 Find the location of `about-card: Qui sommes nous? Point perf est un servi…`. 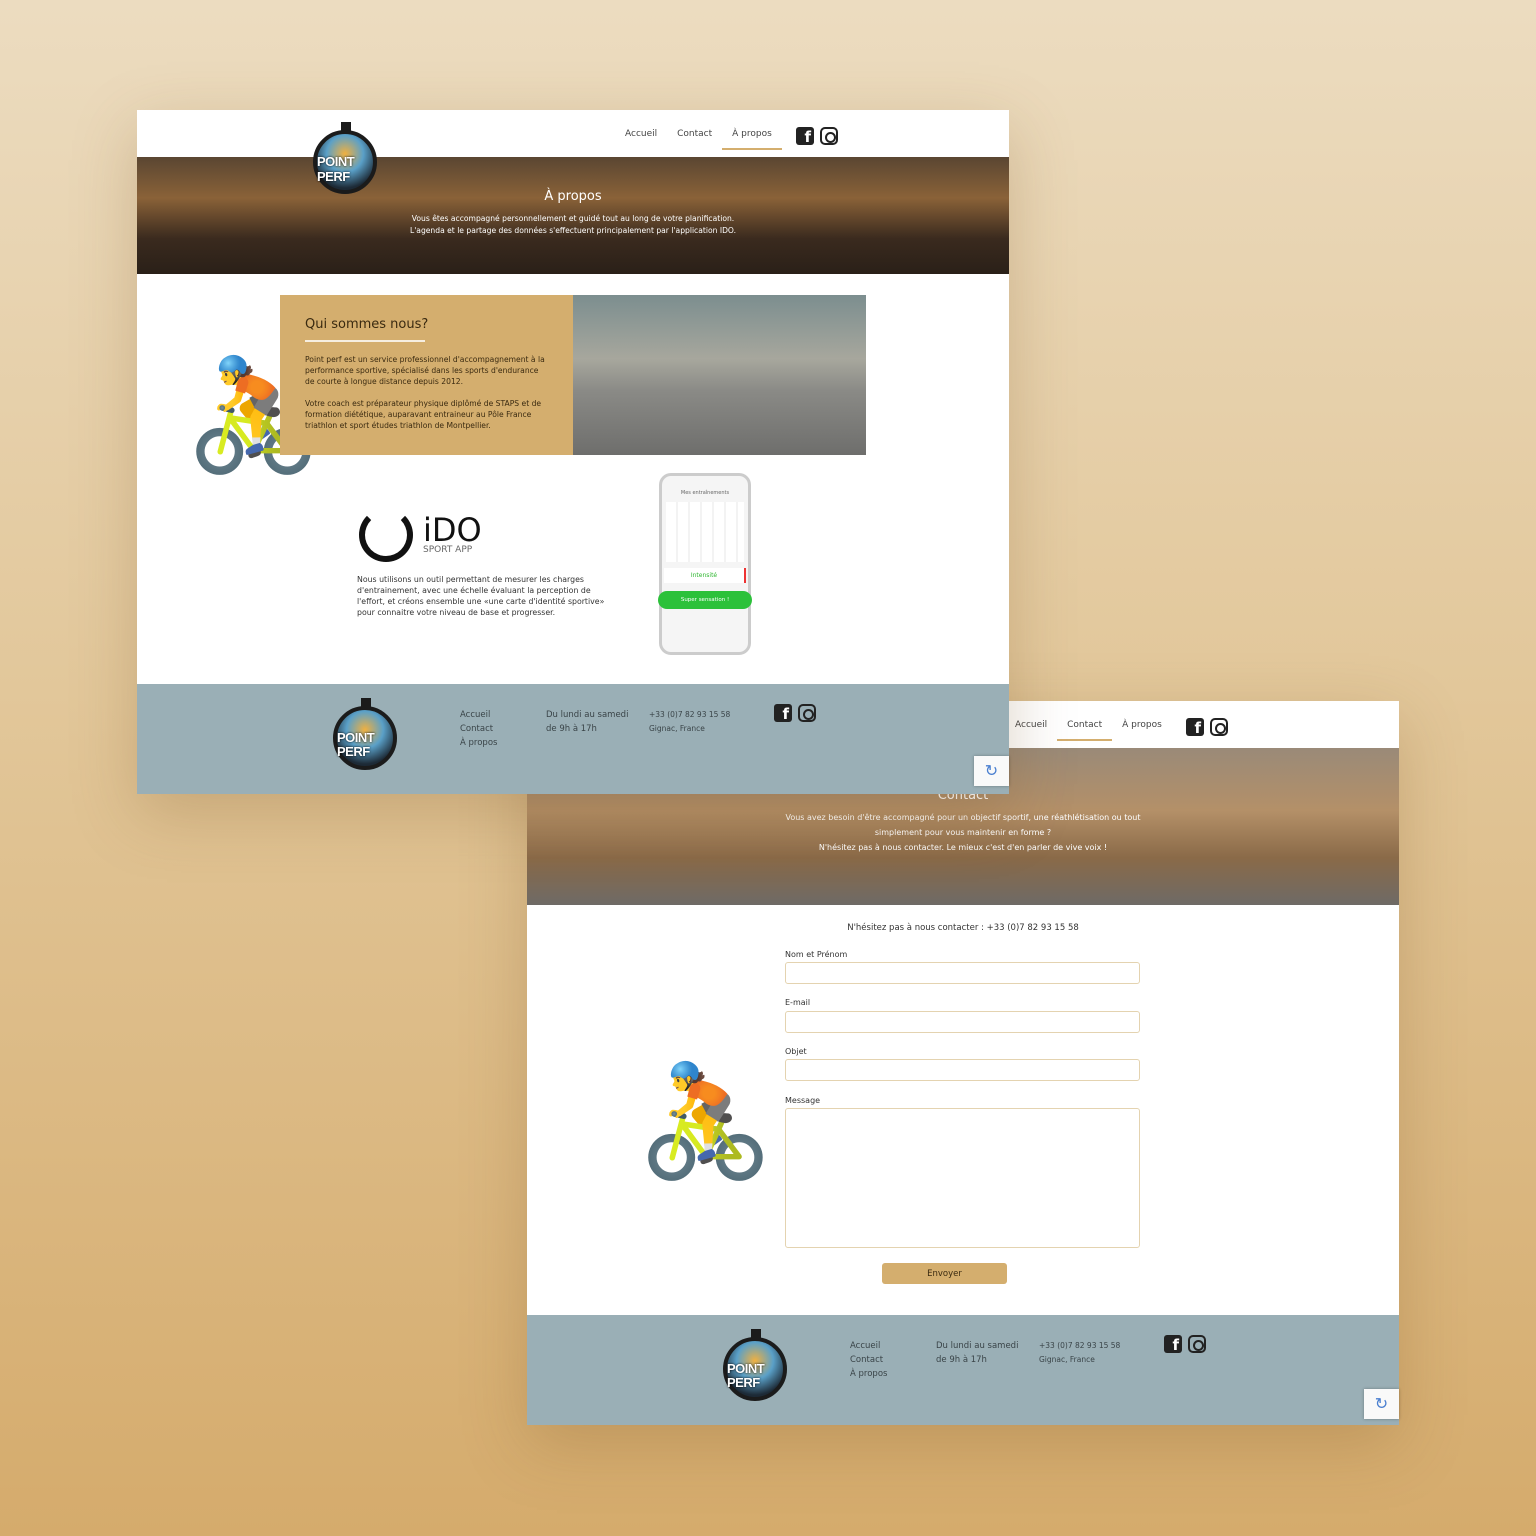

about-card: Qui sommes nous? Point perf est un servi… is located at coordinates (426, 375).